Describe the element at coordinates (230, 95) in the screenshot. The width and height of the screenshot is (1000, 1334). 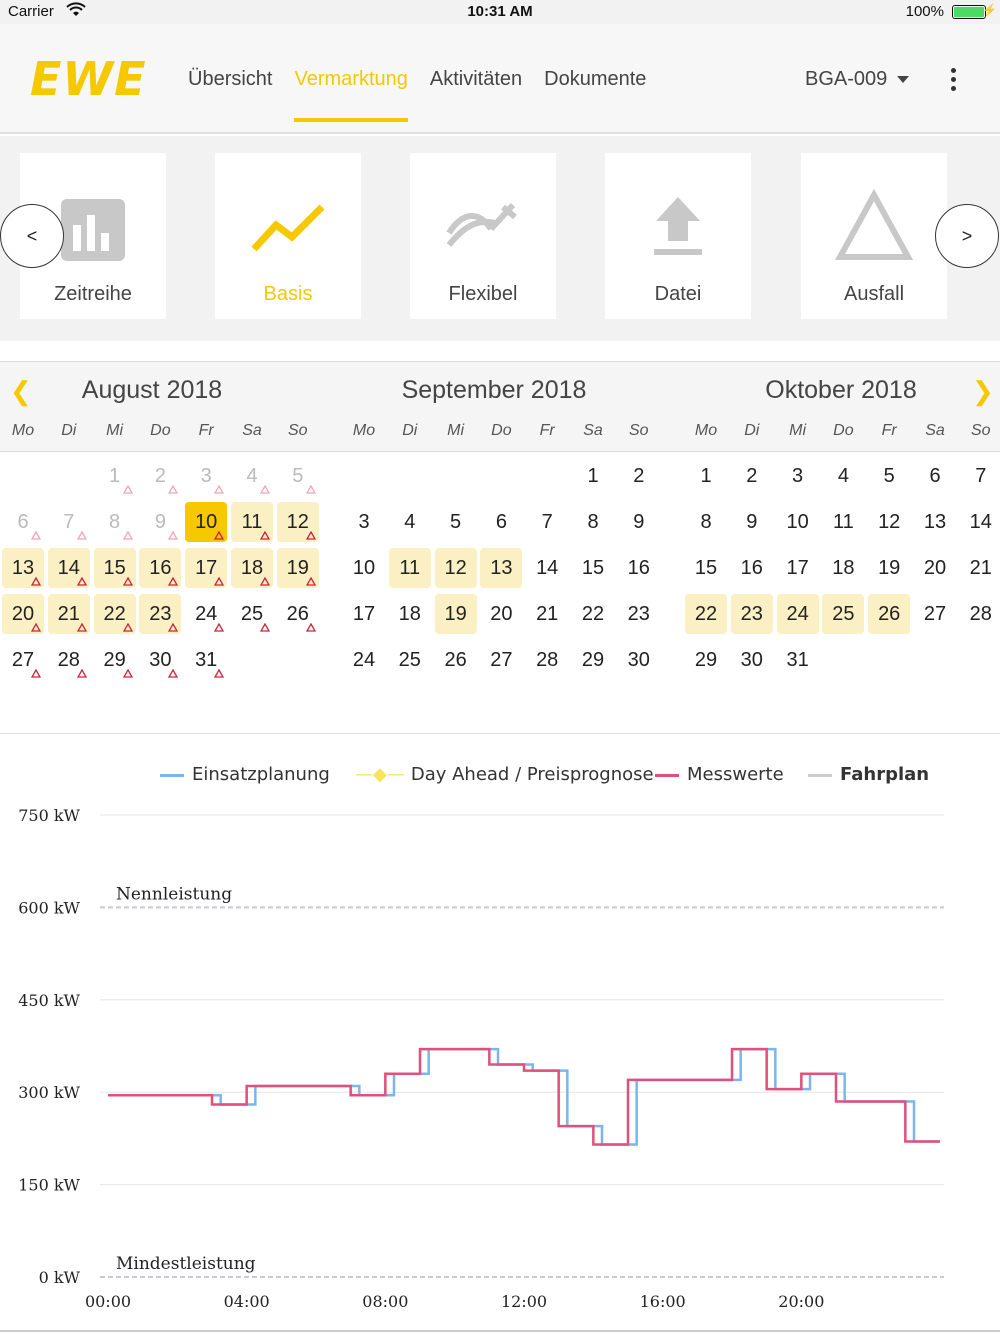
I see `tab-uebersicht: Übersicht` at that location.